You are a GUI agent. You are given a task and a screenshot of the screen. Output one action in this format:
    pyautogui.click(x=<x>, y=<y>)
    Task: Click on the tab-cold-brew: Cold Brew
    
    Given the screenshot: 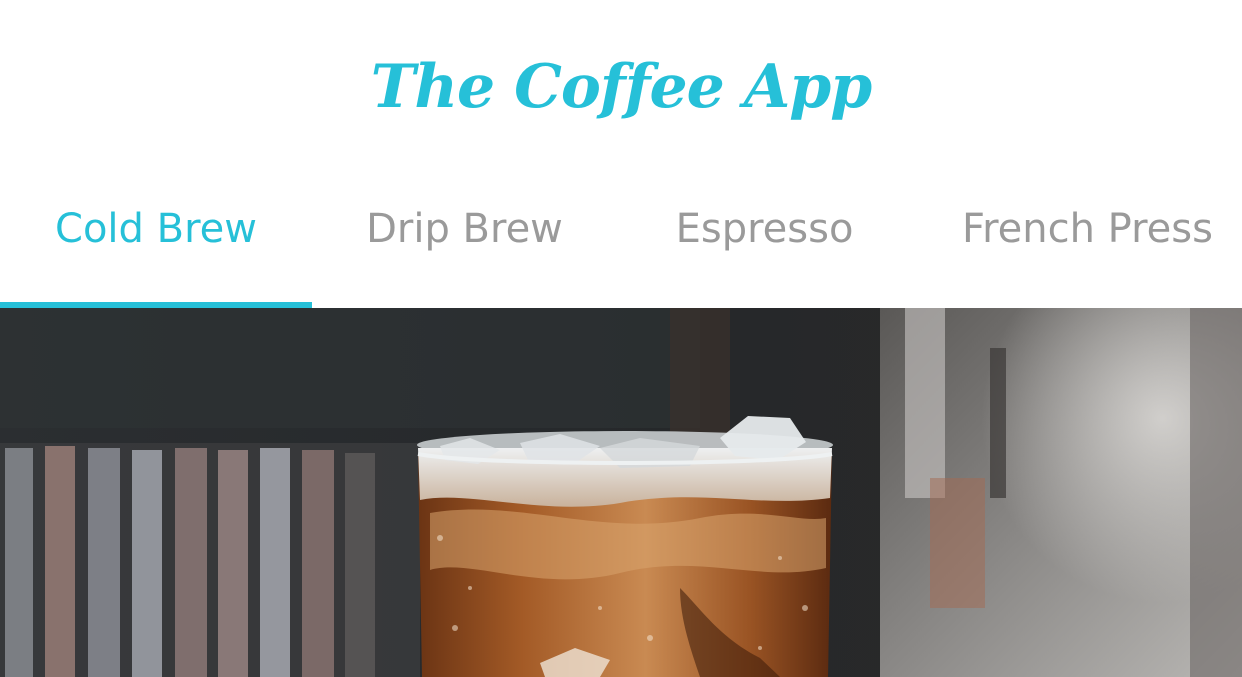 What is the action you would take?
    pyautogui.click(x=156, y=239)
    